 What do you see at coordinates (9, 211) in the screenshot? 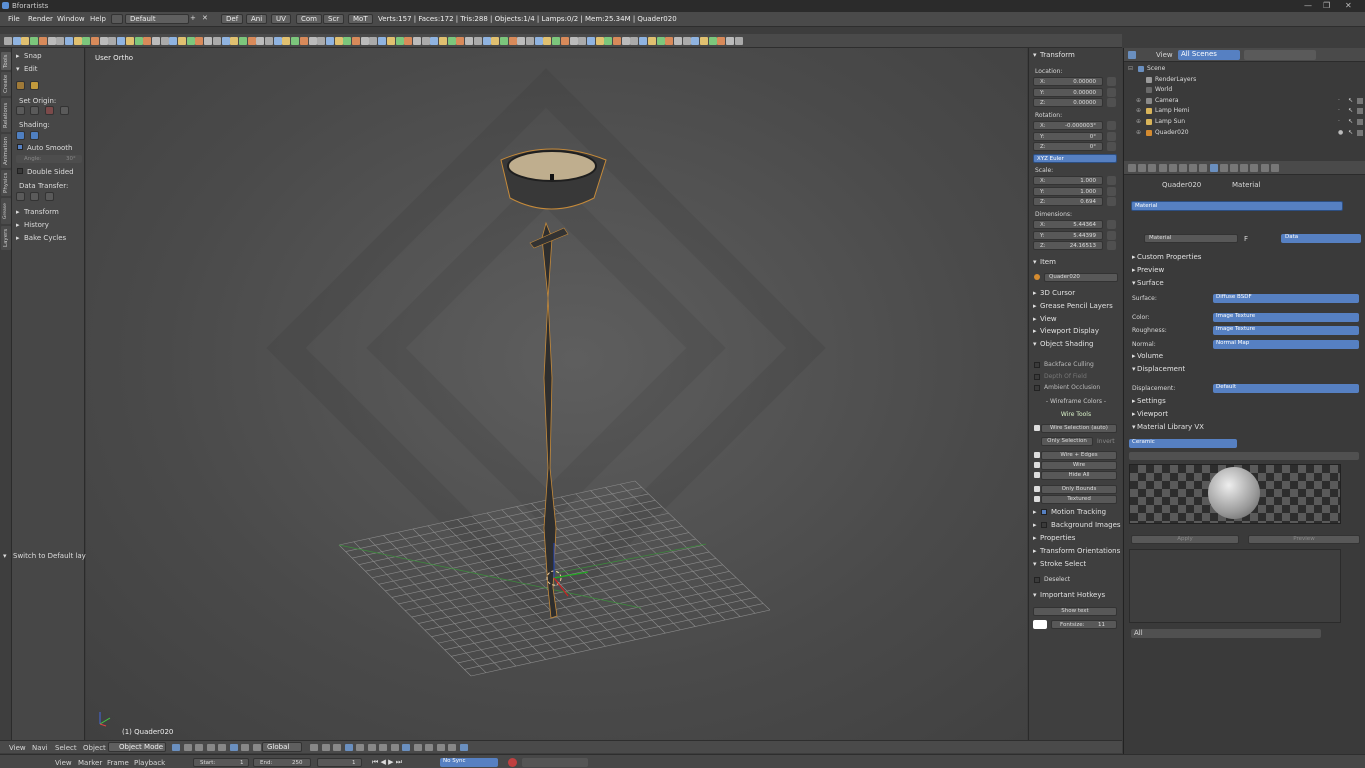
I see `tab-grease-pencil: Grease Pencil` at bounding box center [9, 211].